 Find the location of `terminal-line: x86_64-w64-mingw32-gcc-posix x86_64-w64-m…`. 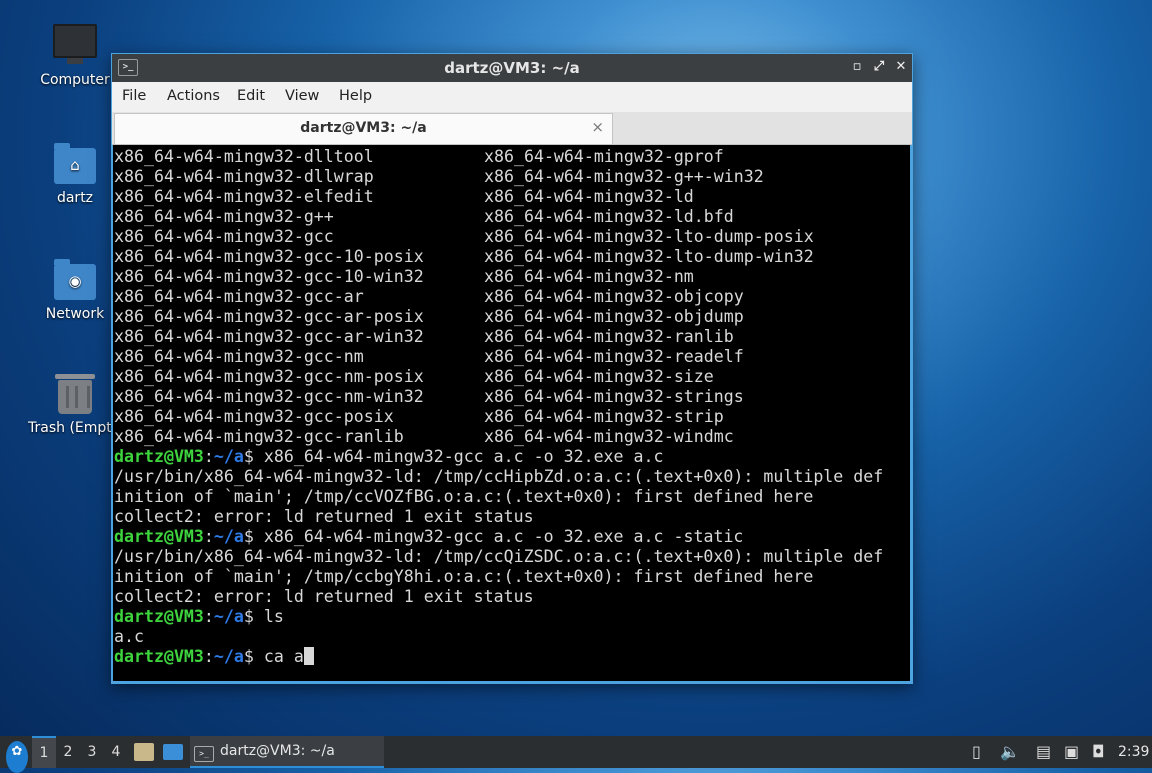

terminal-line: x86_64-w64-mingw32-gcc-posix x86_64-w64-m… is located at coordinates (498, 417).